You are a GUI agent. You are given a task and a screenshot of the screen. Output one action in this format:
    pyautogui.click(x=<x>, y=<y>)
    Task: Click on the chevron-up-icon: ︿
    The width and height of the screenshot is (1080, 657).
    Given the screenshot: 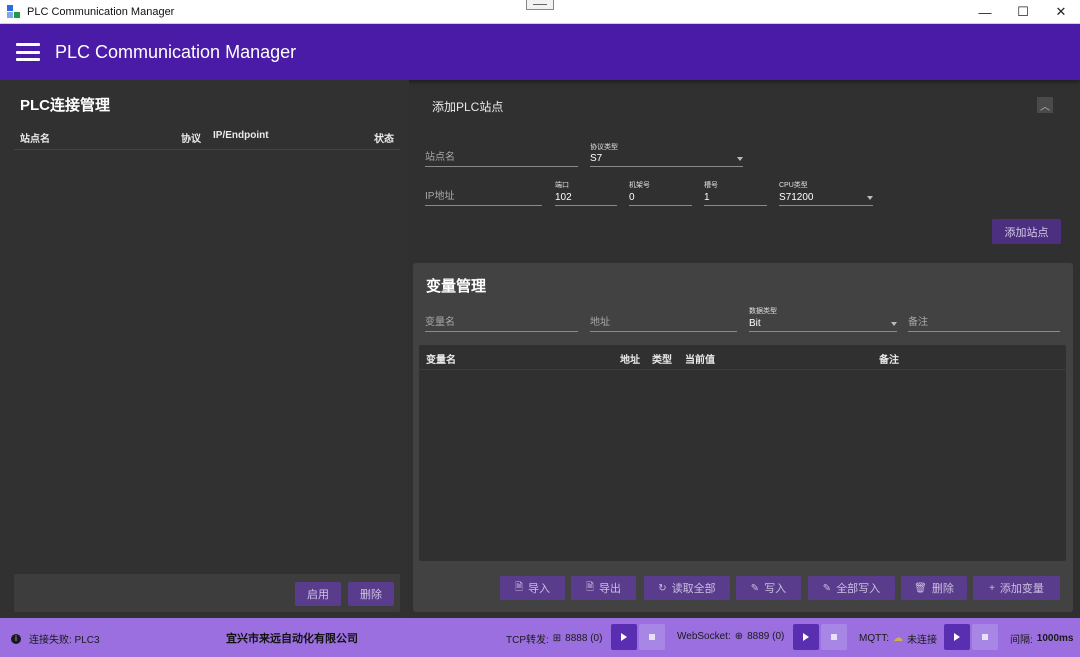 What is the action you would take?
    pyautogui.click(x=1045, y=105)
    